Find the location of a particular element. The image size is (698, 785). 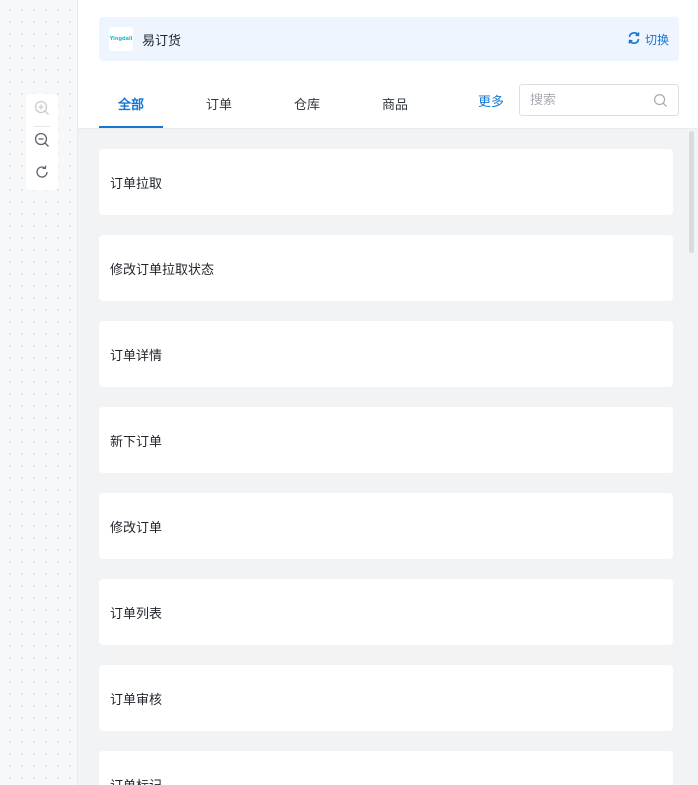

app-logo-text: Yingdall is located at coordinates (121, 39).